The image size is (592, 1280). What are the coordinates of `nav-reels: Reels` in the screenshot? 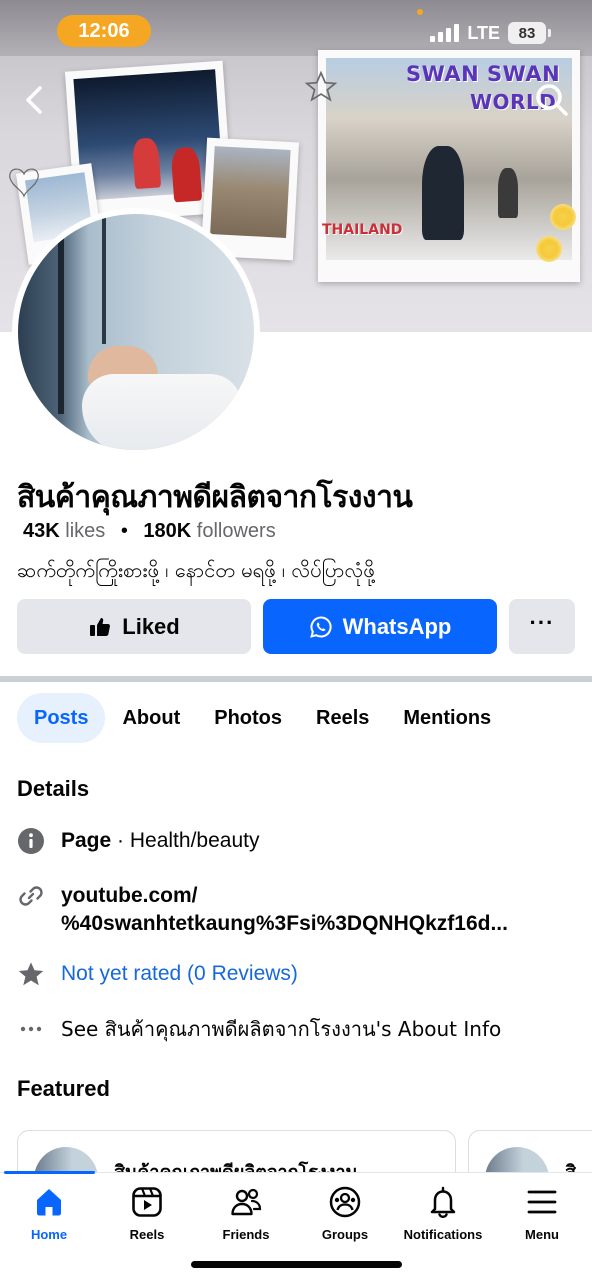 It's located at (147, 1213).